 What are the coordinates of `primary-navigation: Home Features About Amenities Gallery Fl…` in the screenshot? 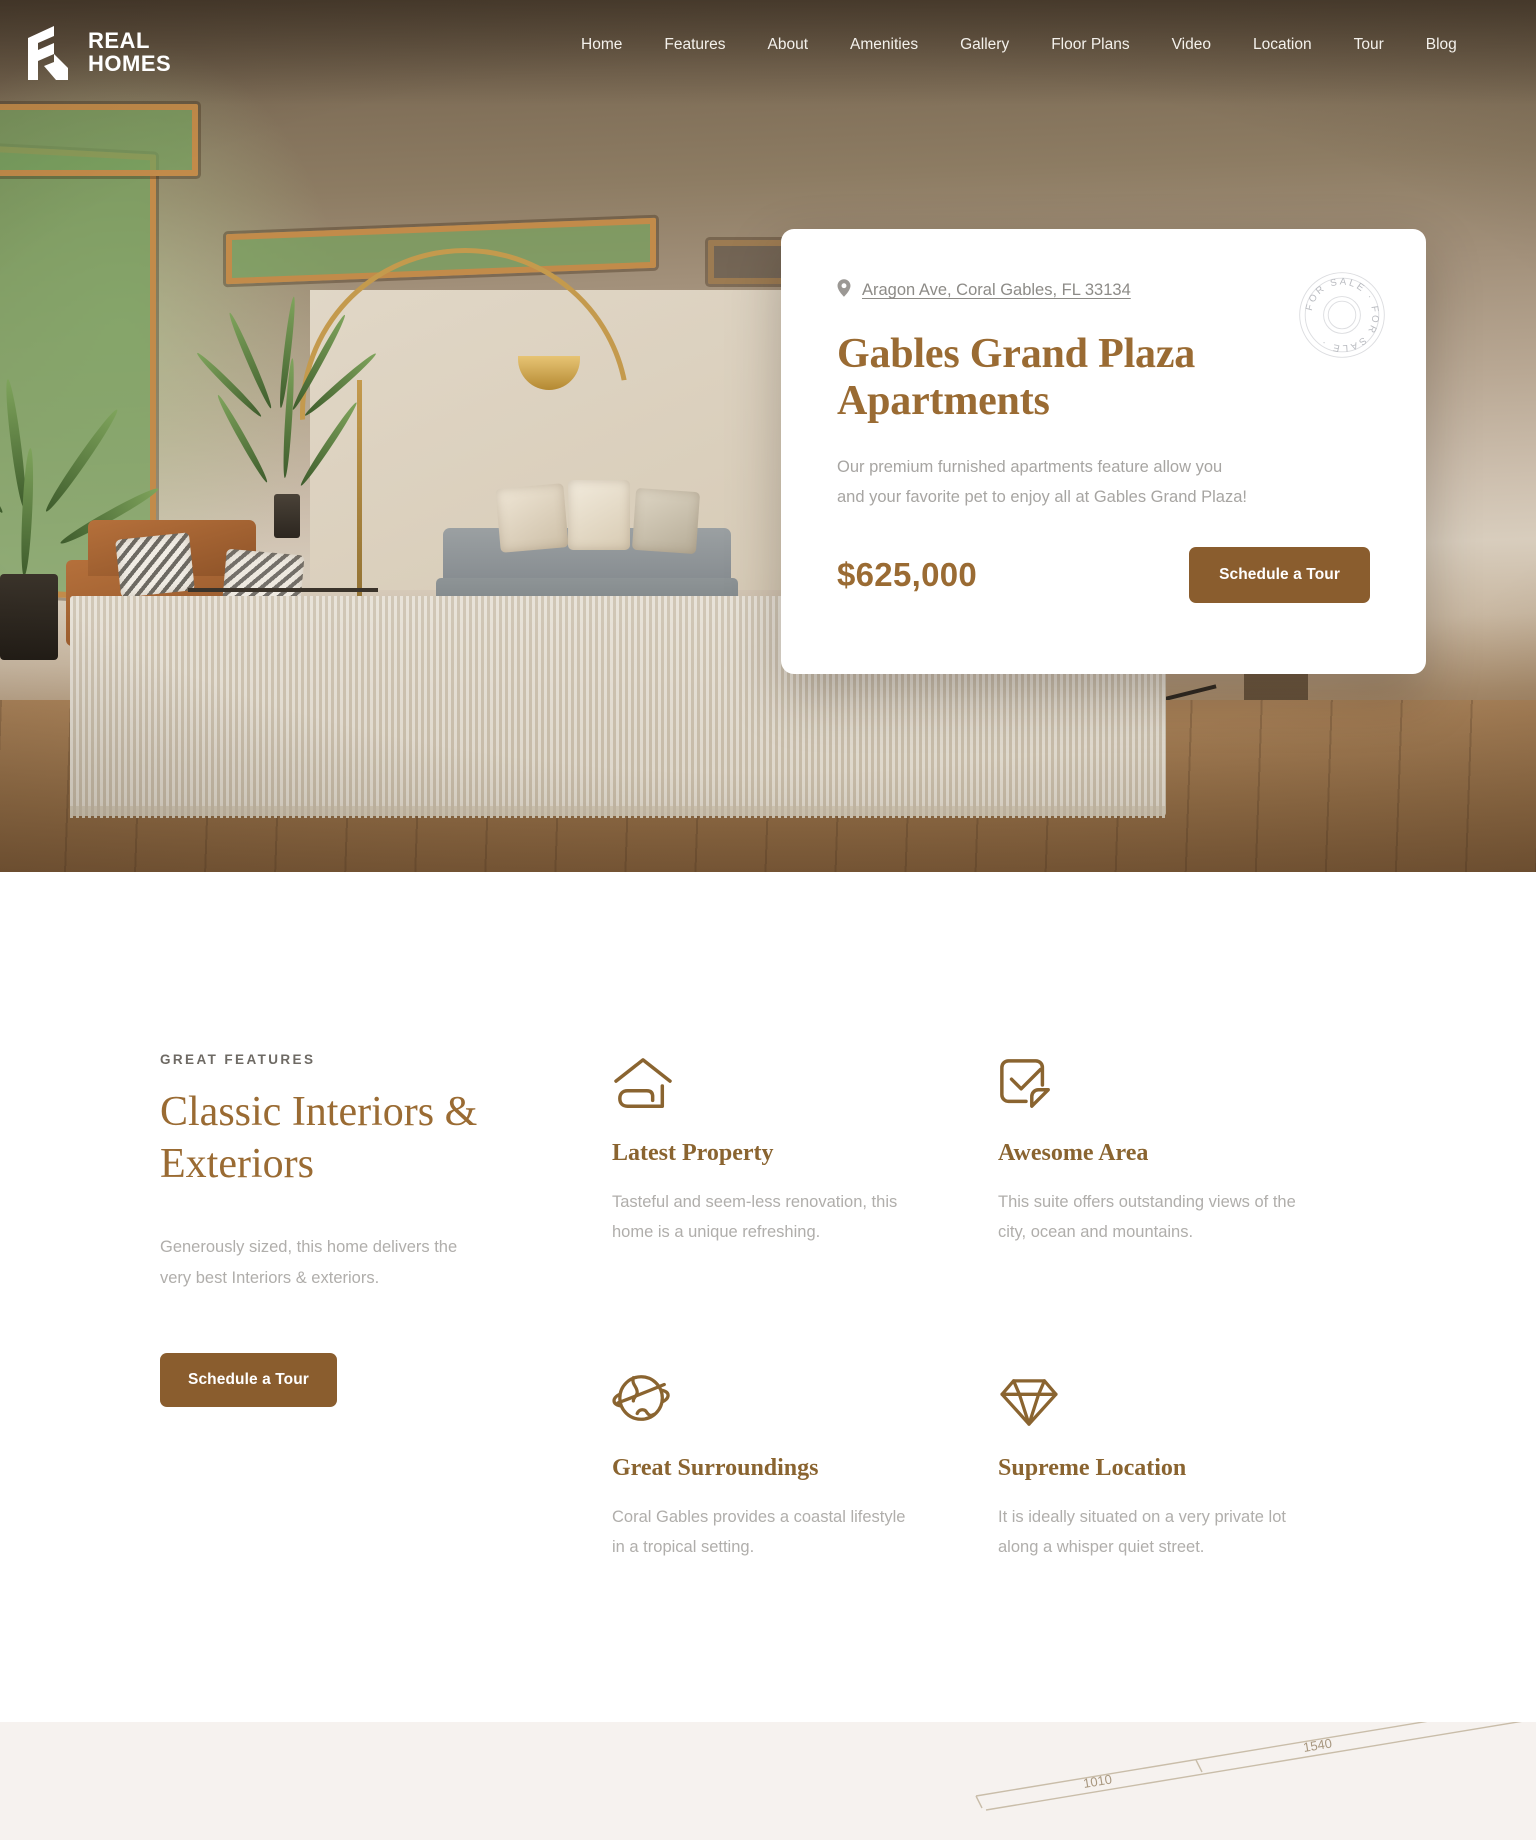 It's located at (1019, 45).